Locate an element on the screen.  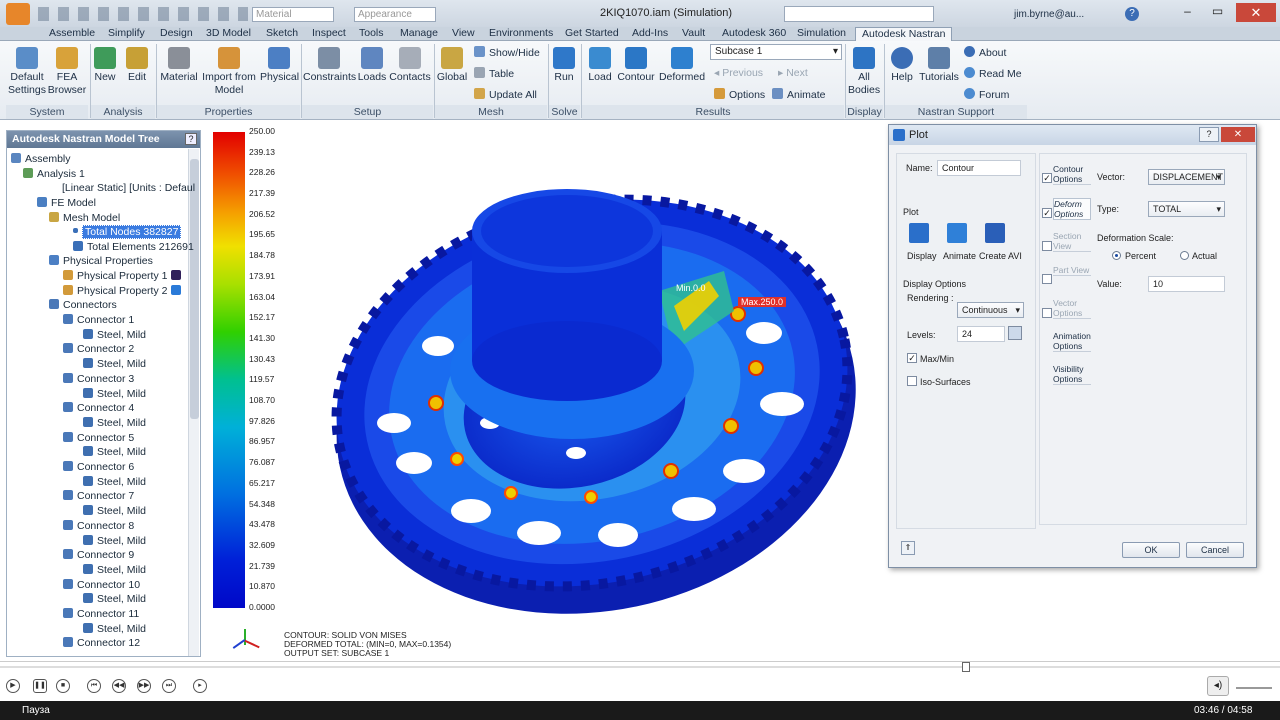
animate-icon is located at coordinates (957, 233).